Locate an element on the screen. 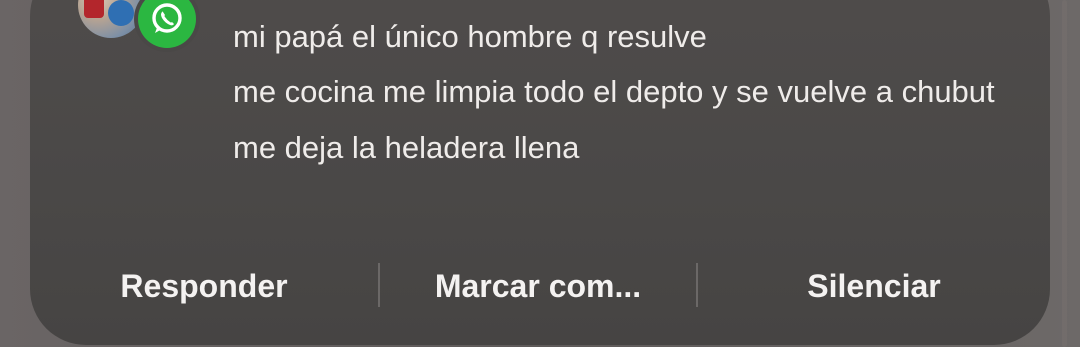 Image resolution: width=1080 pixels, height=347 pixels. scrollbar is located at coordinates (1064, 173).